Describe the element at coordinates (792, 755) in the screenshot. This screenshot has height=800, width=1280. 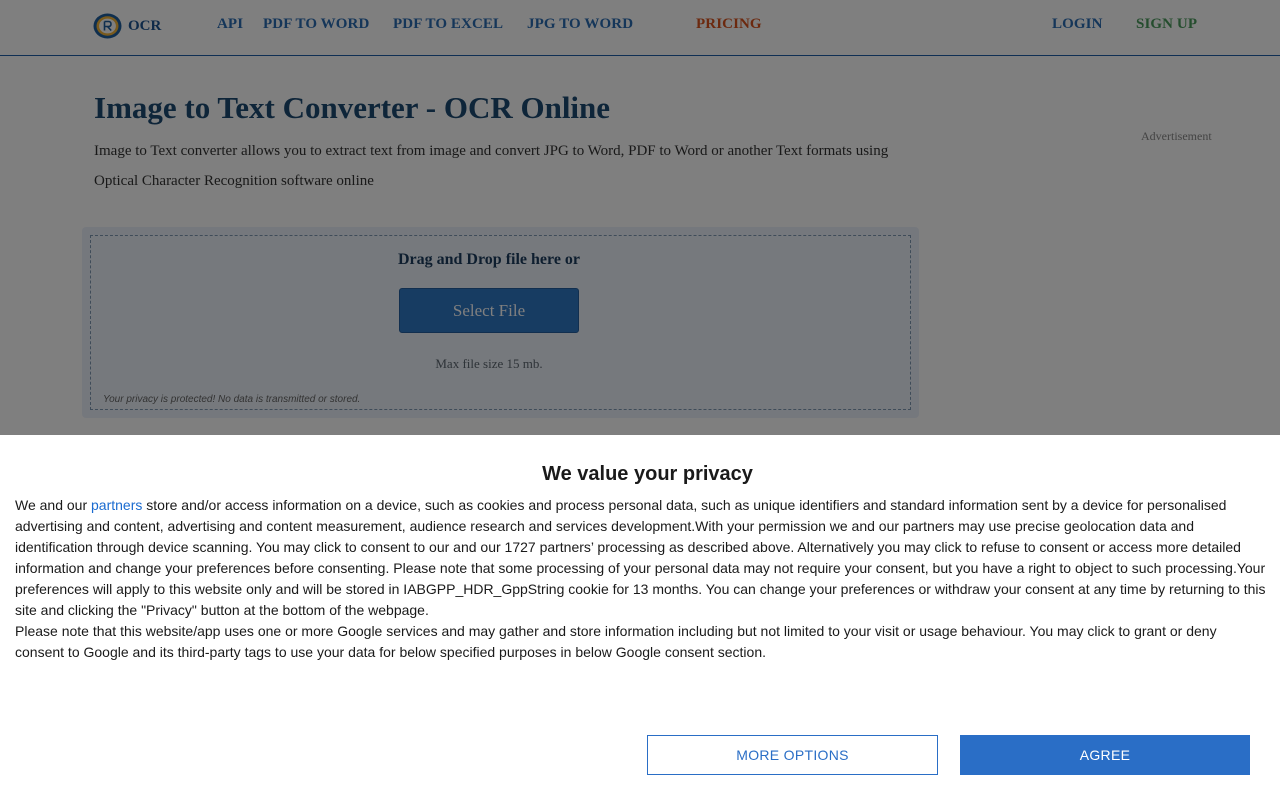
I see `more-options-button: MORE OPTIONS` at that location.